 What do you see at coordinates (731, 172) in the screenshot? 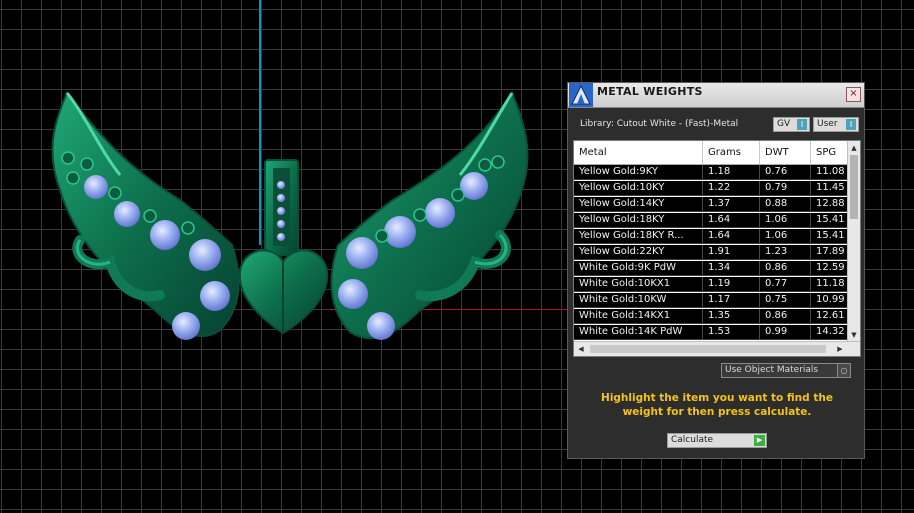
I see `grams-cell: 1.18` at bounding box center [731, 172].